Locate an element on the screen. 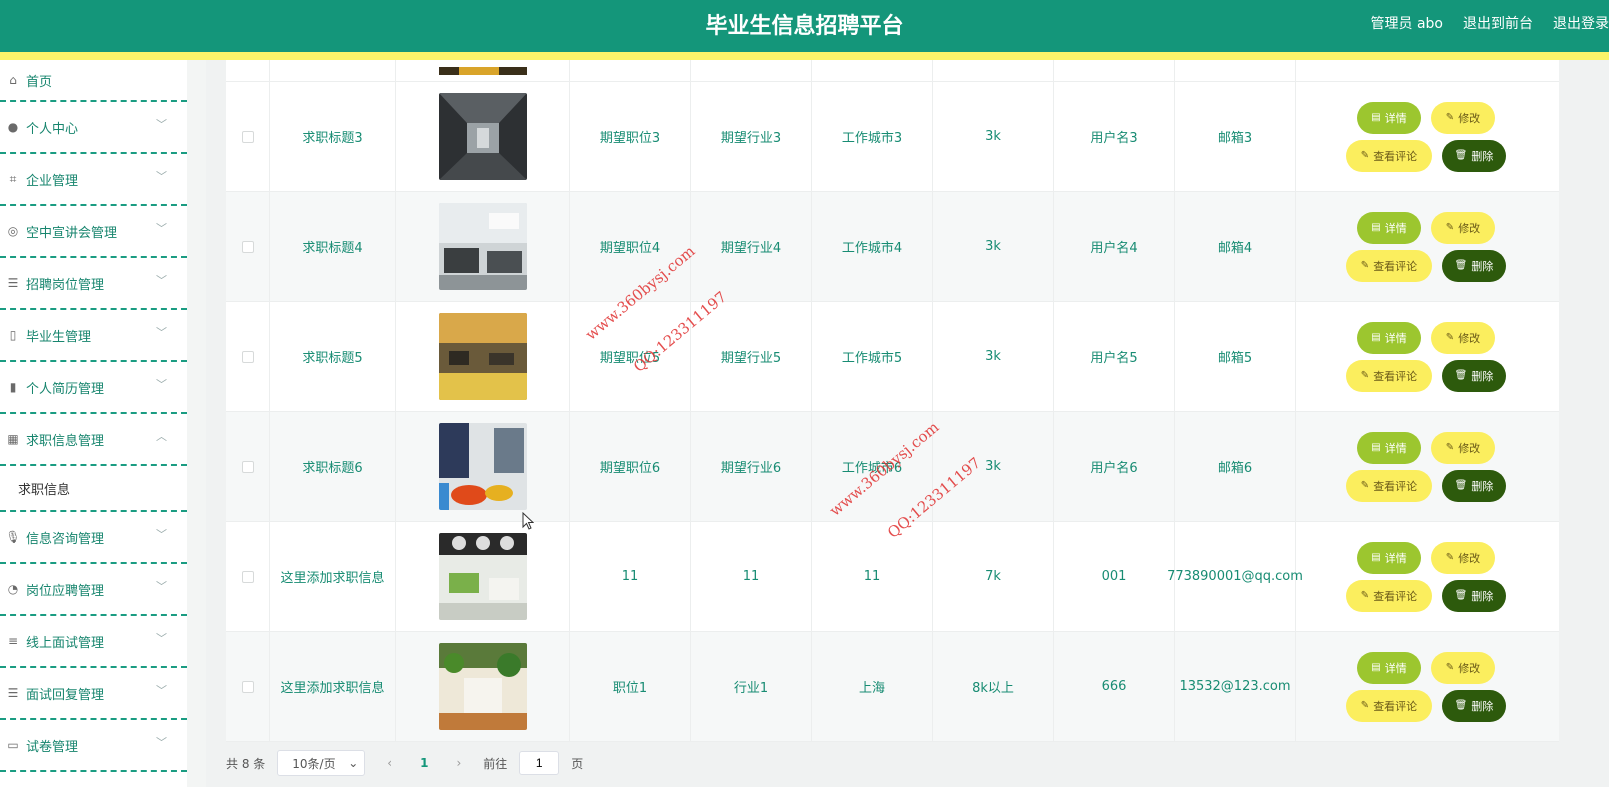 The width and height of the screenshot is (1609, 787). job-title: 求职标题5 is located at coordinates (333, 356).